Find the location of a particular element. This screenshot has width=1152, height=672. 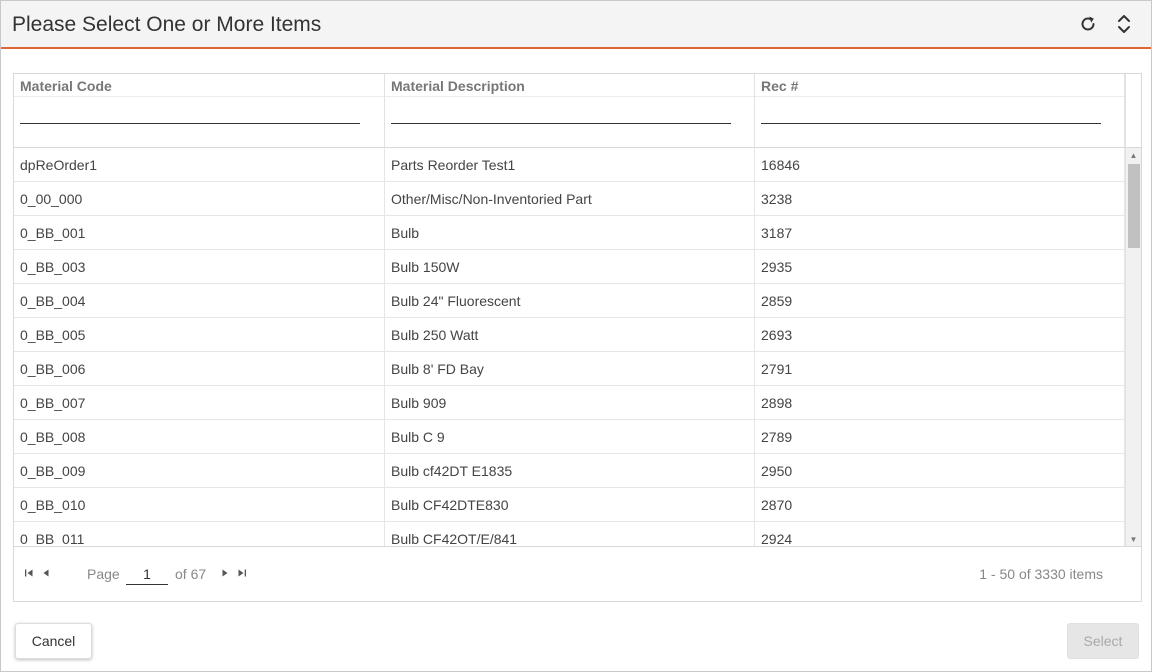

table-row: 0_BB_010 Bulb CF42DTE830 2870 is located at coordinates (569, 505).